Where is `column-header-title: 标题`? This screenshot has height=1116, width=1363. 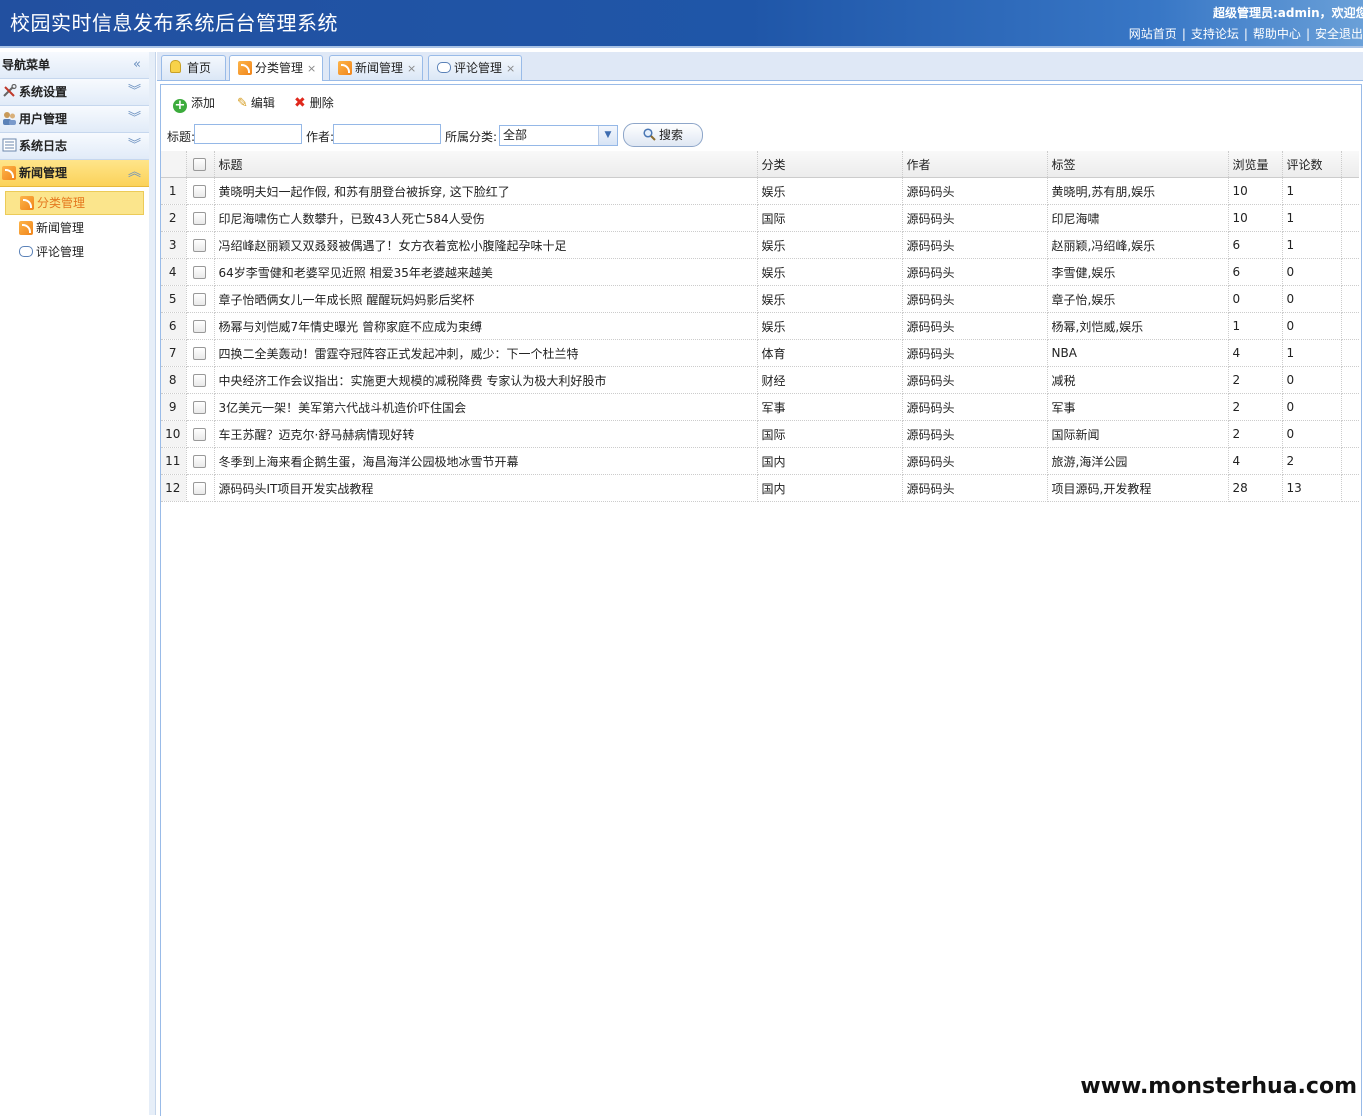
column-header-title: 标题 is located at coordinates (486, 164).